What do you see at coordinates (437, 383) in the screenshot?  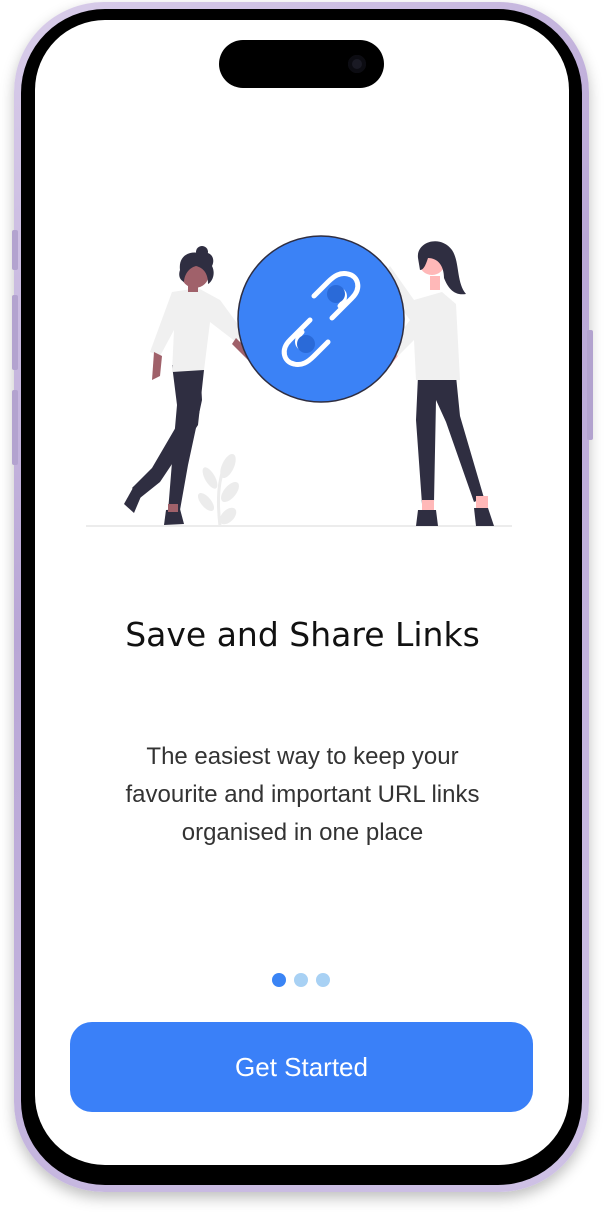 I see `right-person` at bounding box center [437, 383].